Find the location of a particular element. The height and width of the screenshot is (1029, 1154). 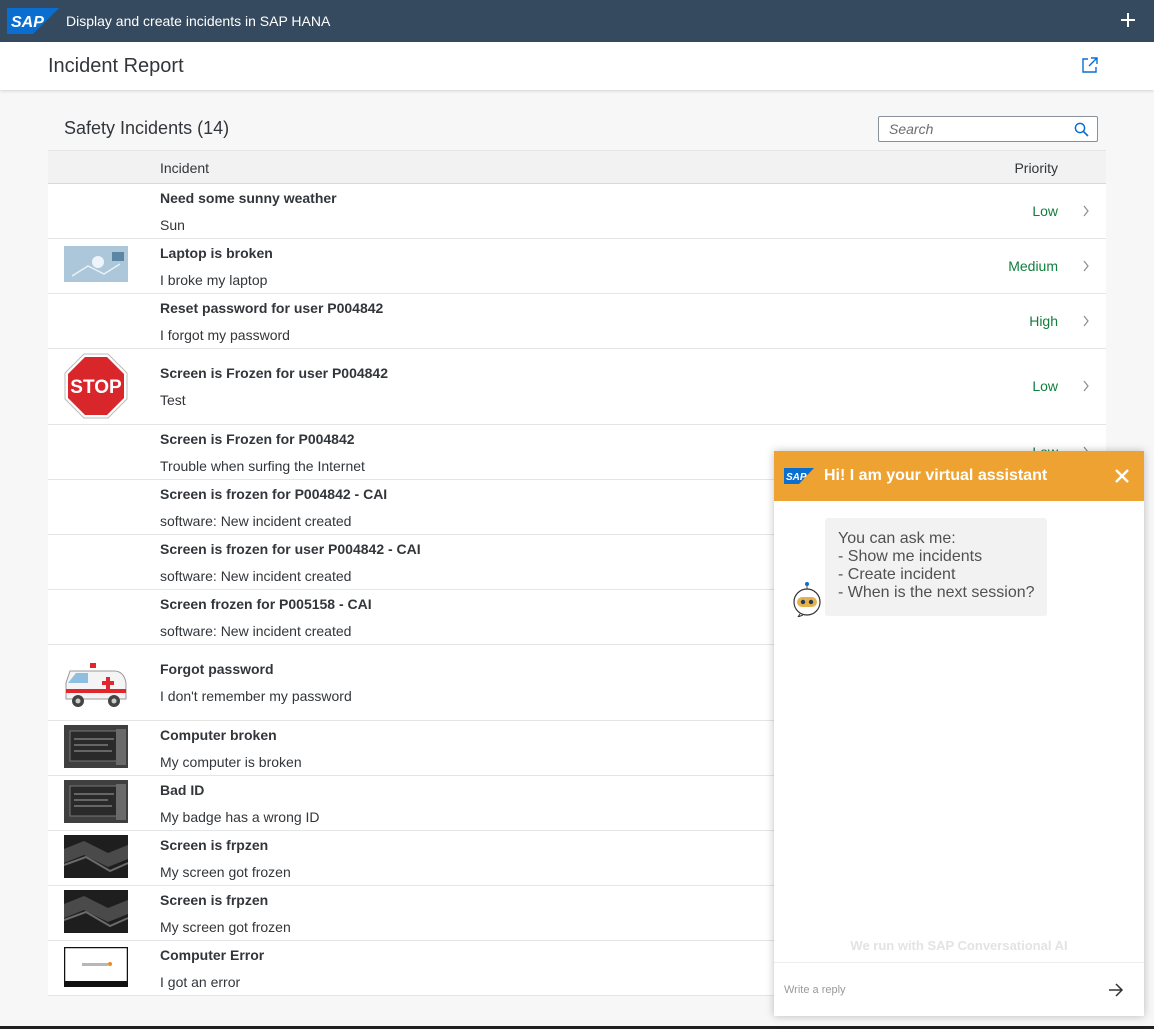

chat-title: Hi! I am your virtual assistant is located at coordinates (936, 475).